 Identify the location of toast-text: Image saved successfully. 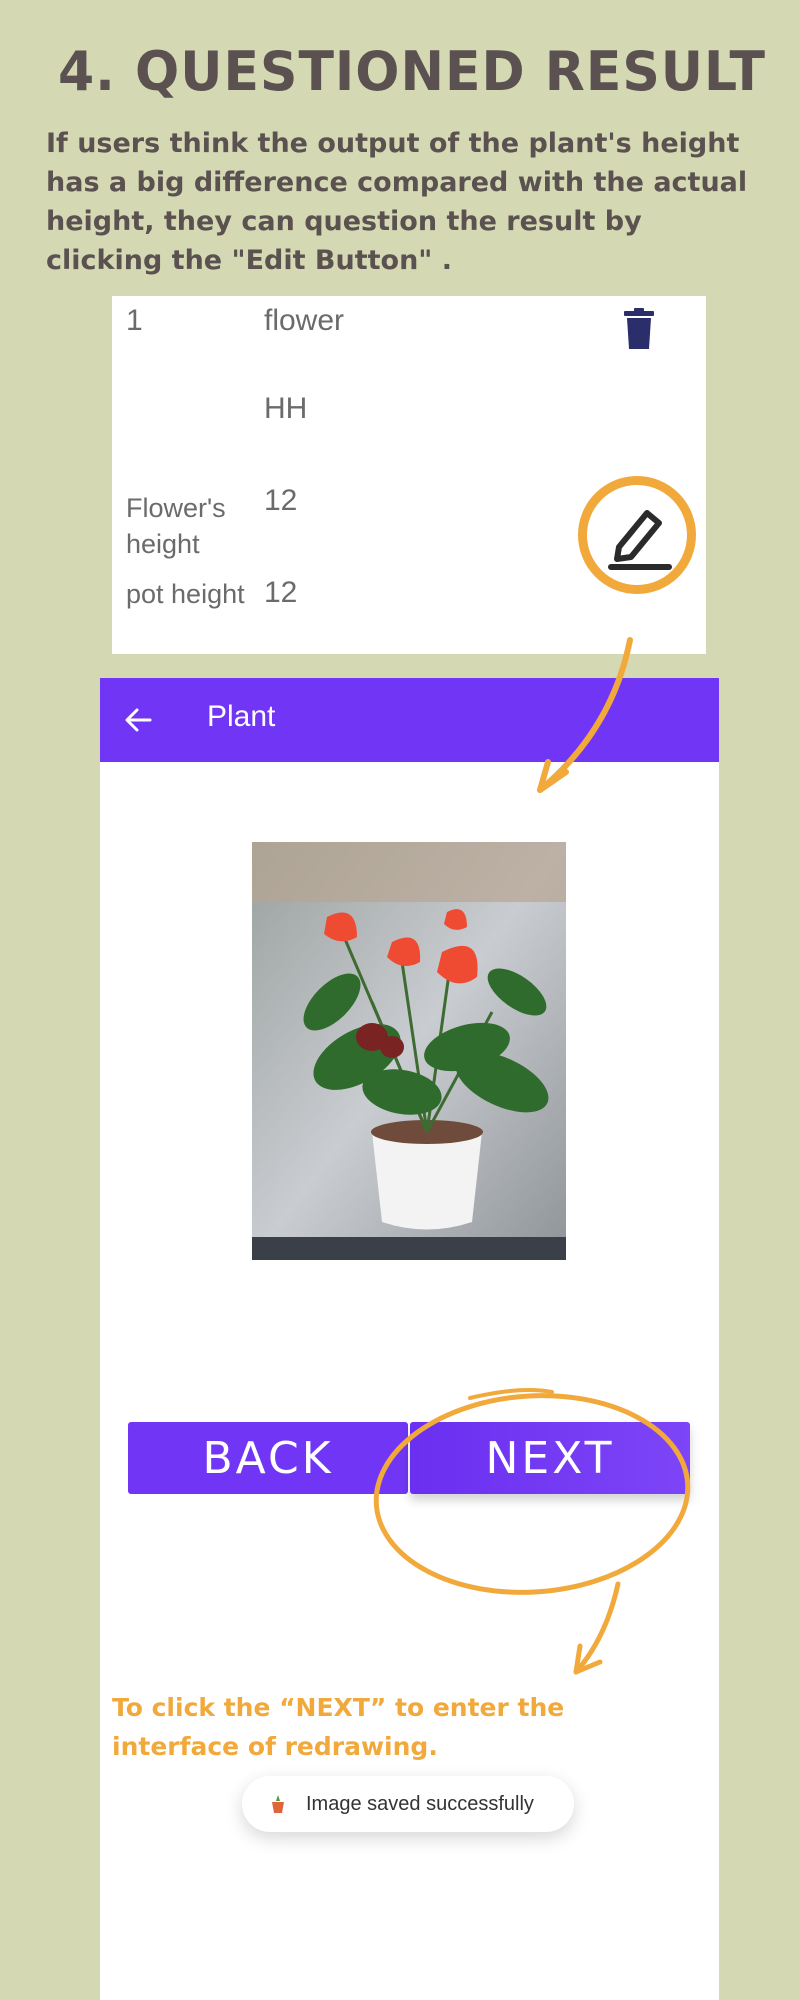
(420, 1803).